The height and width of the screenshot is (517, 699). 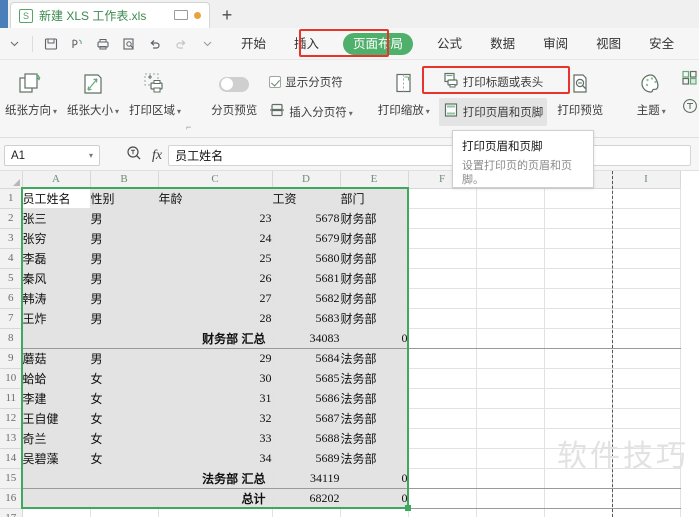 What do you see at coordinates (408, 508) in the screenshot?
I see `selection-fill-handle` at bounding box center [408, 508].